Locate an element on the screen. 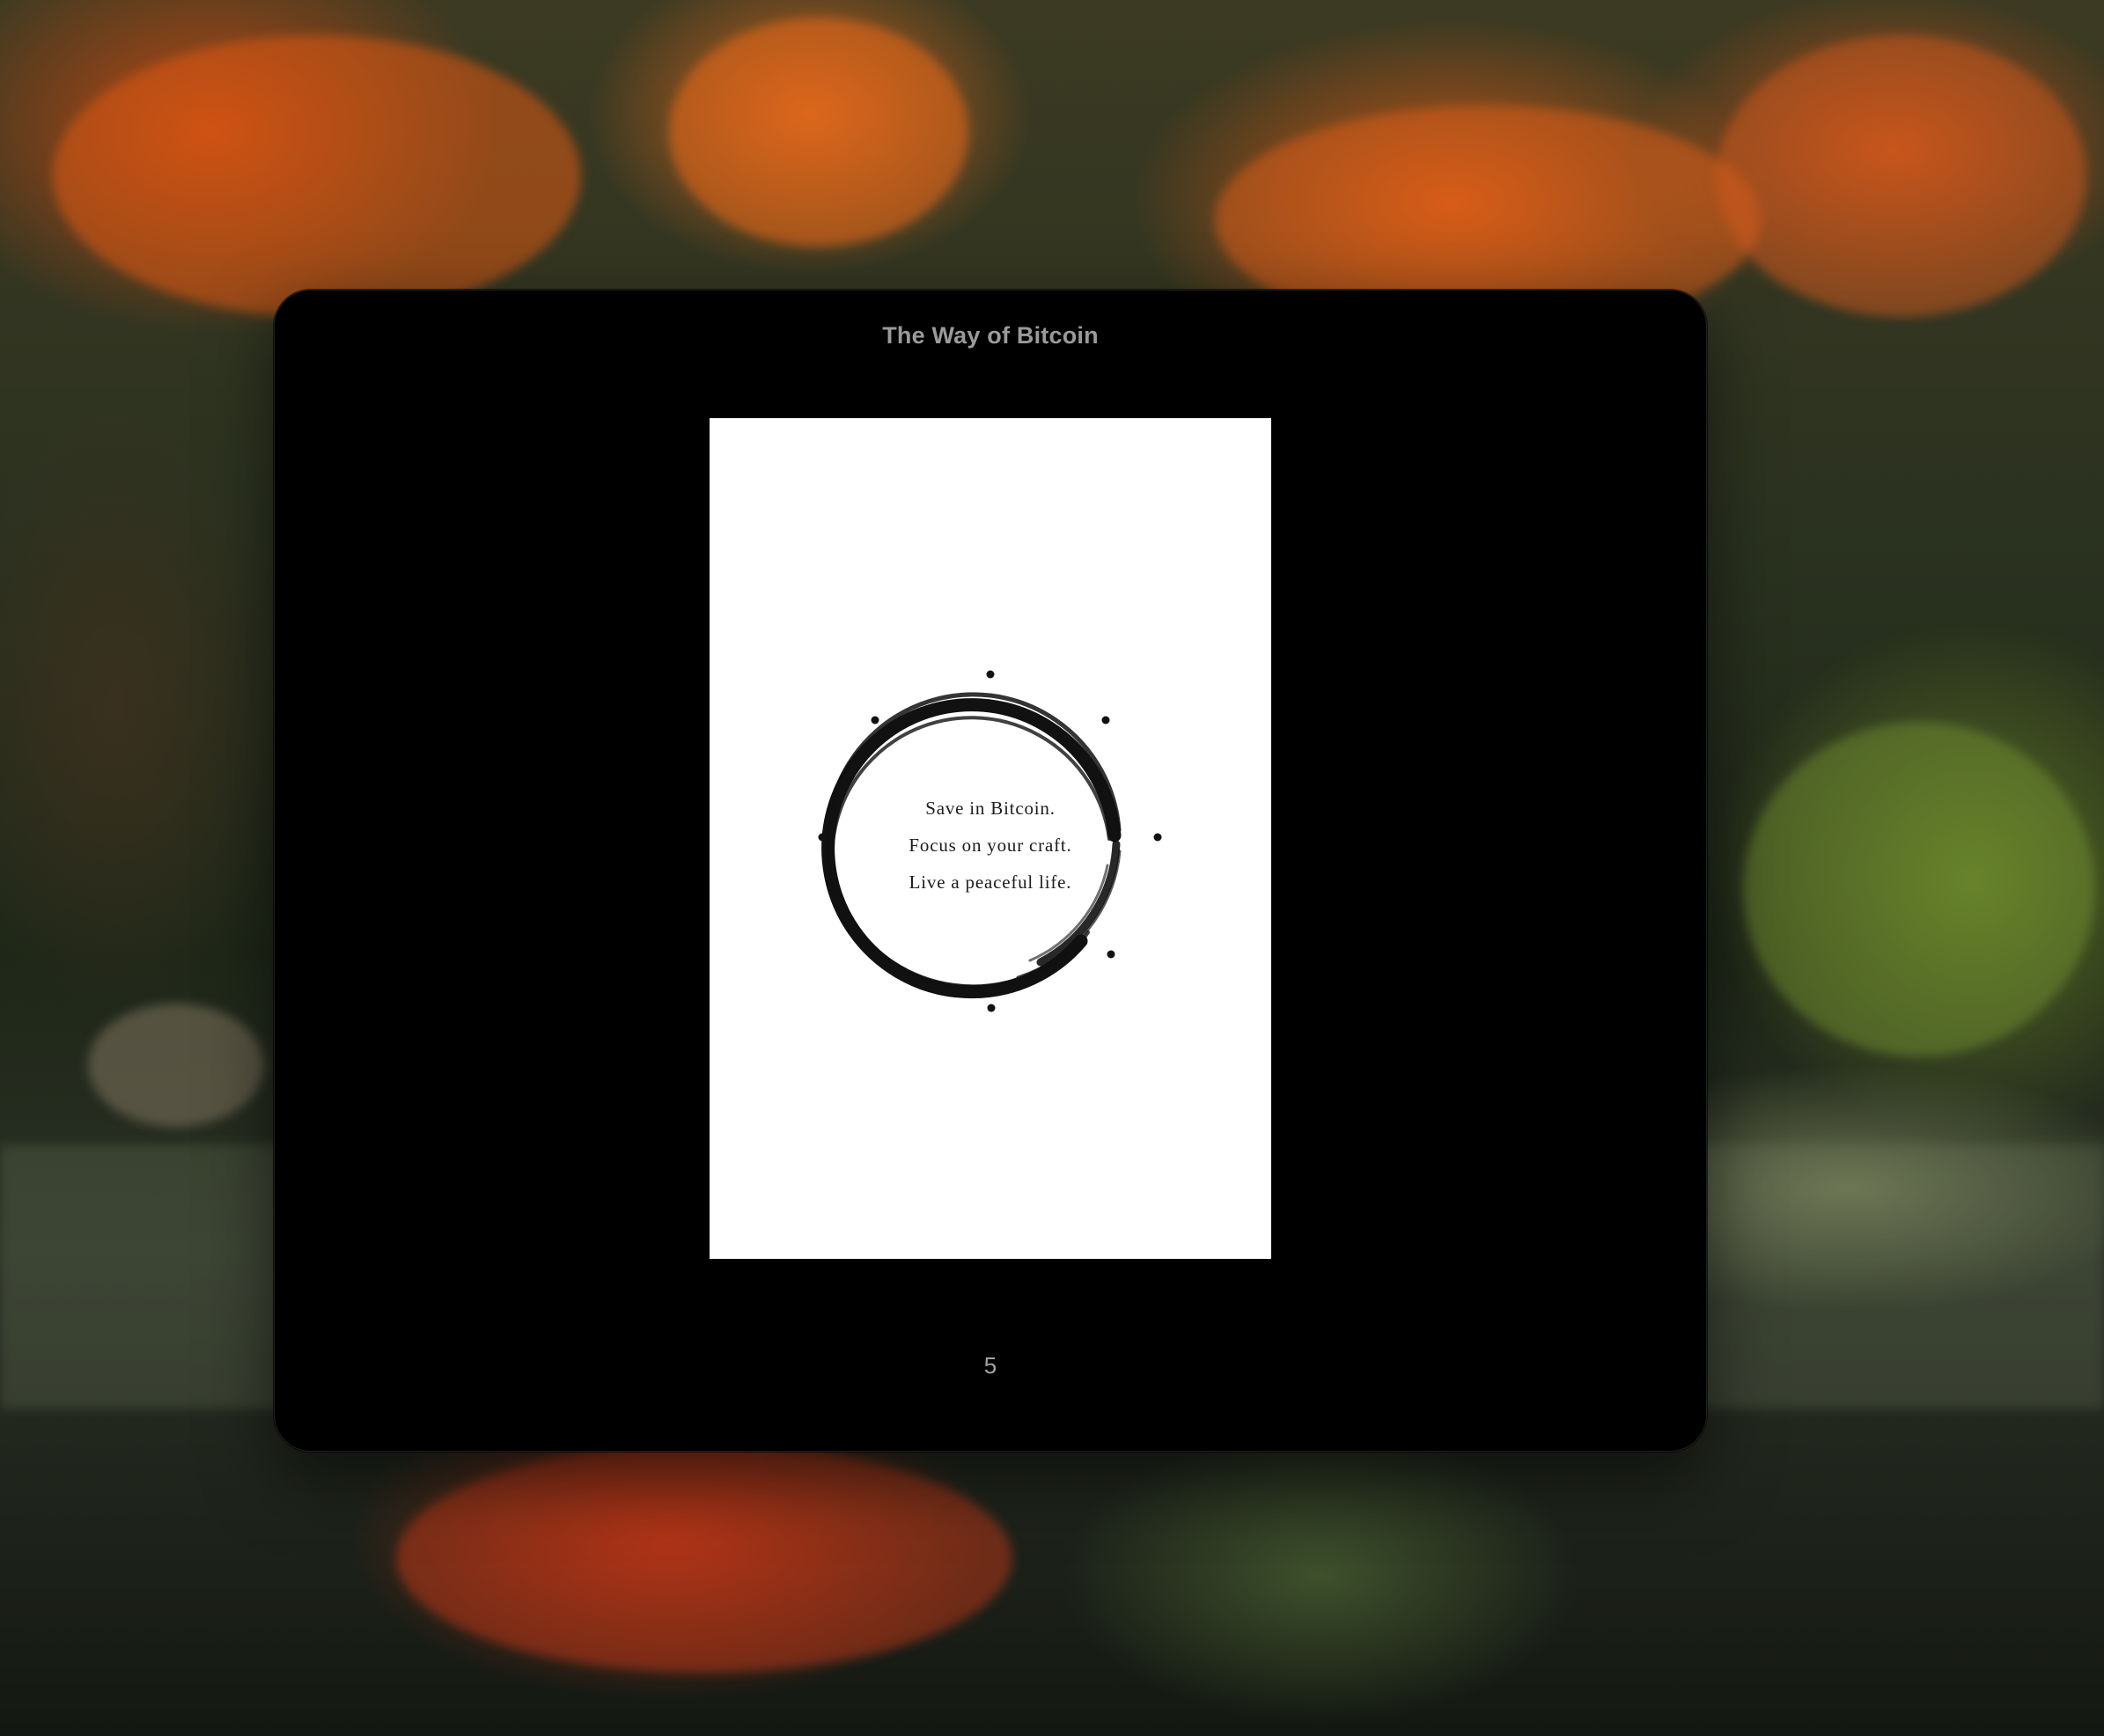 The height and width of the screenshot is (1736, 2104). motto-line: Save in Bitcoin. is located at coordinates (990, 808).